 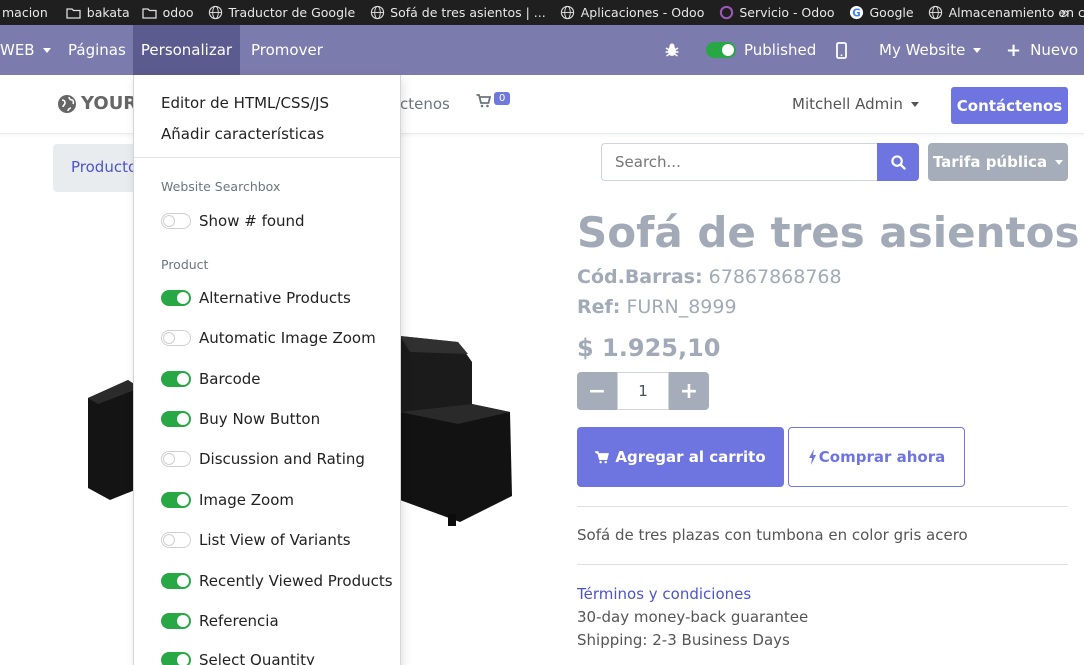 I want to click on add-features-item: Añadir características, so click(x=242, y=134).